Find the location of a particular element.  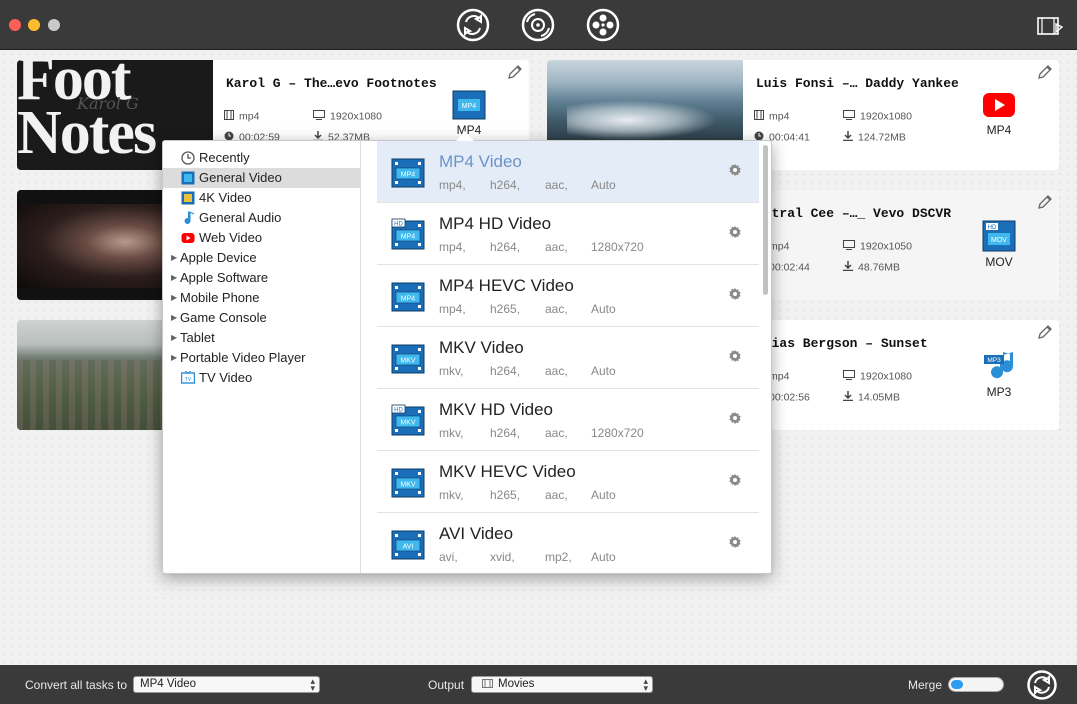

format-spec: mp4, is located at coordinates (452, 309).